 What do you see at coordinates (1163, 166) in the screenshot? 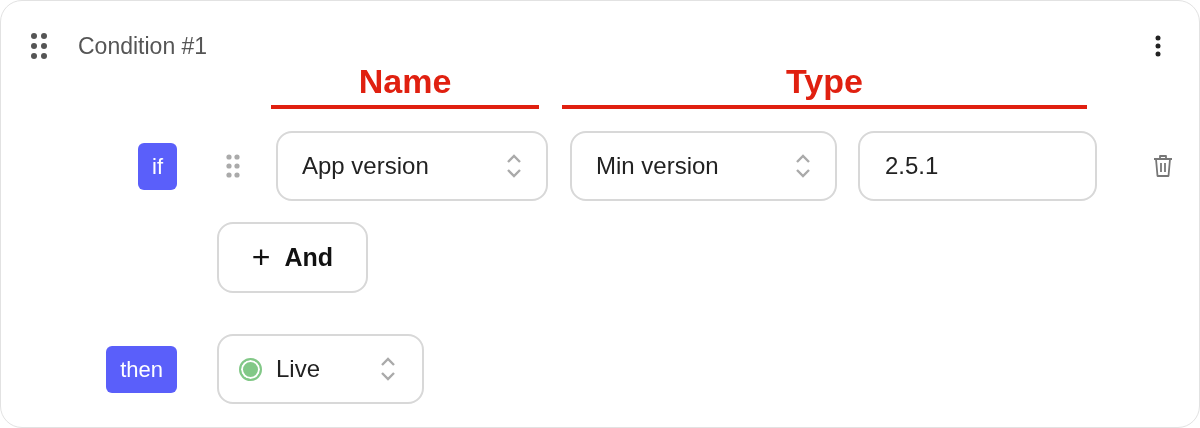
I see `trash-icon` at bounding box center [1163, 166].